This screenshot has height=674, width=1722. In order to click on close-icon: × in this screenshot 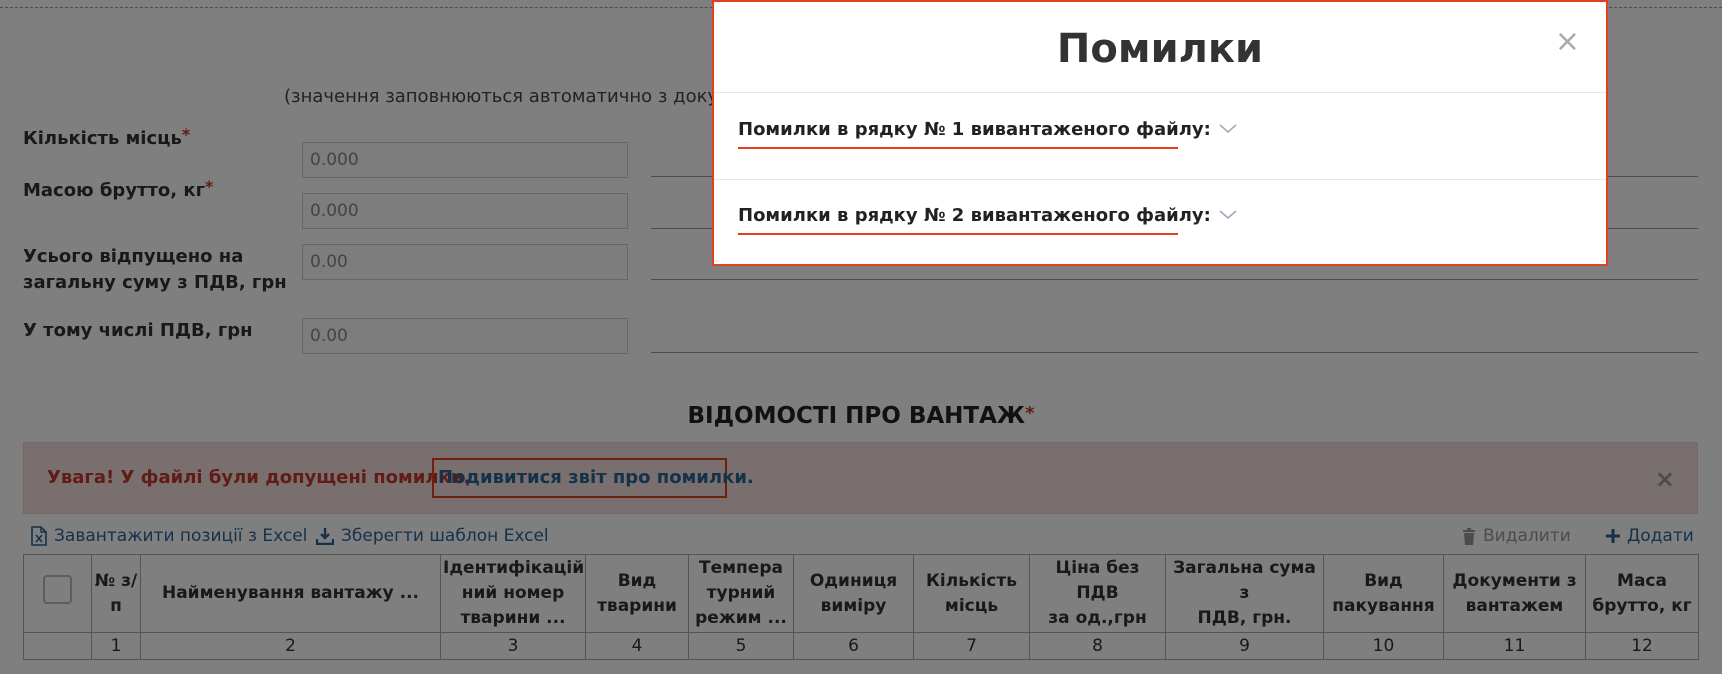, I will do `click(1567, 41)`.